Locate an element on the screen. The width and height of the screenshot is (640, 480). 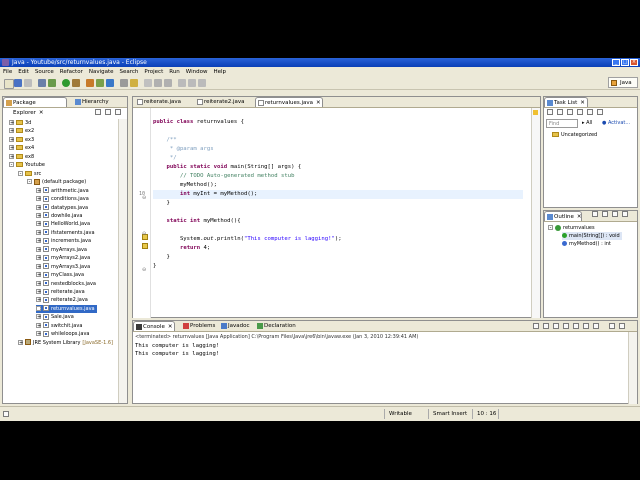
tree-item: + myArrays3.java is located at coordinates (63, 267).